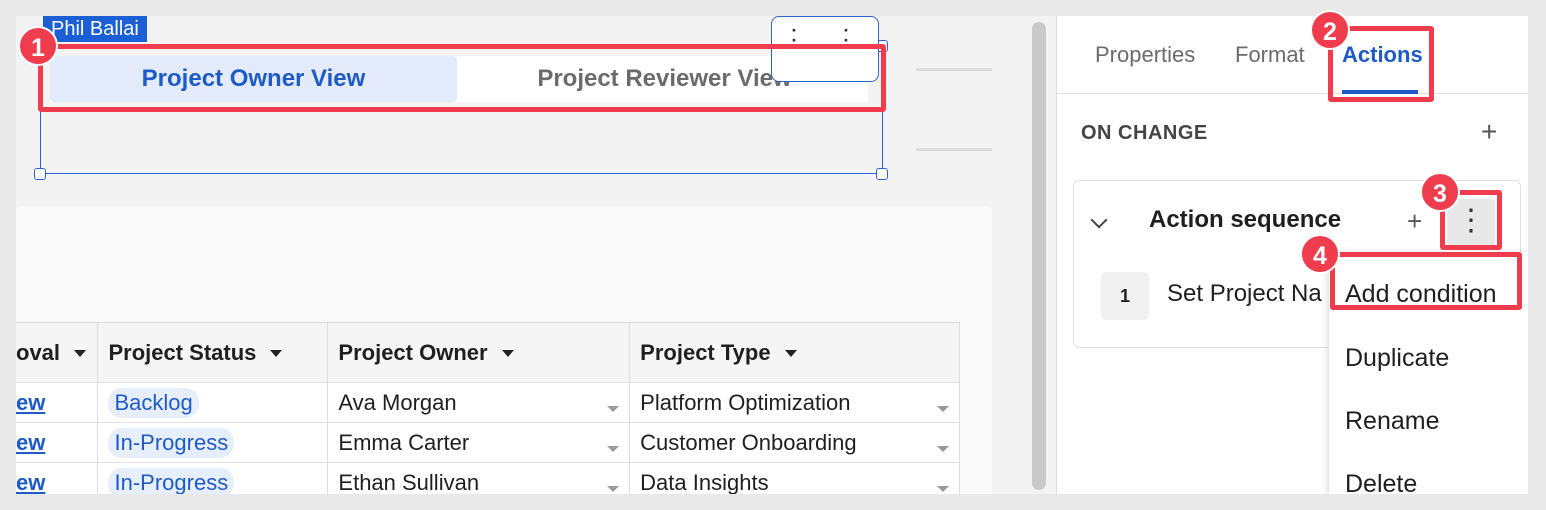 The image size is (1546, 510). Describe the element at coordinates (479, 442) in the screenshot. I see `owner-cell: Emma Carter` at that location.